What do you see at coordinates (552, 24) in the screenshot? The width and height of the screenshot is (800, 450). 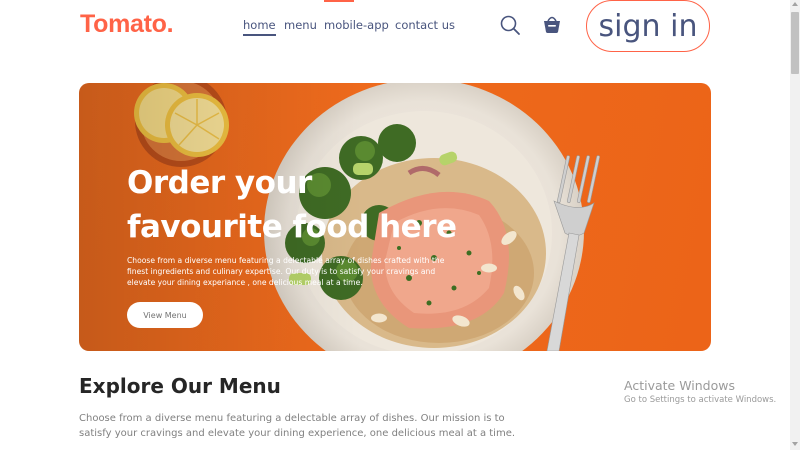 I see `basket-icon` at bounding box center [552, 24].